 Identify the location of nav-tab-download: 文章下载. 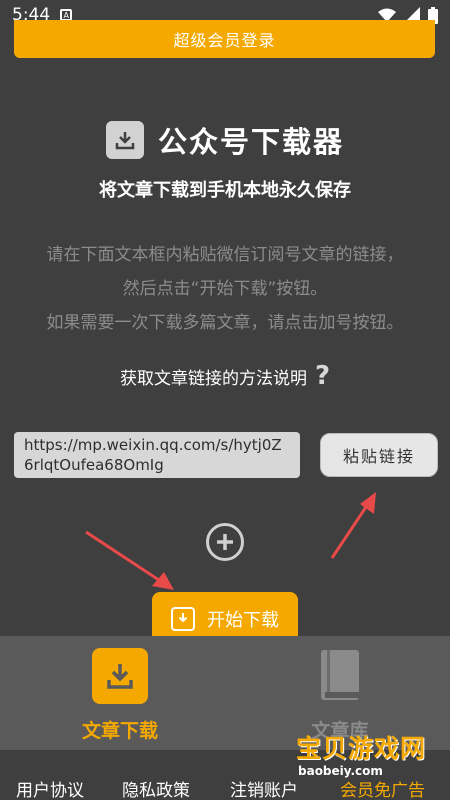
(120, 695).